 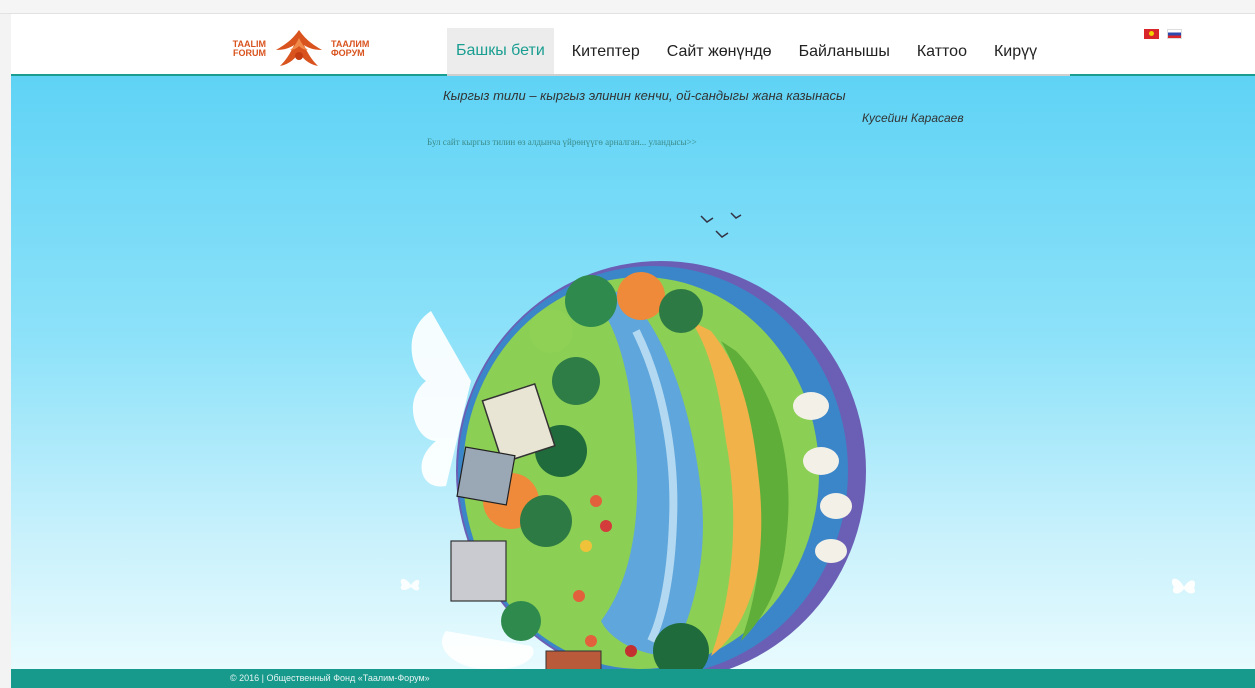 I want to click on page-left-margin, so click(x=5, y=351).